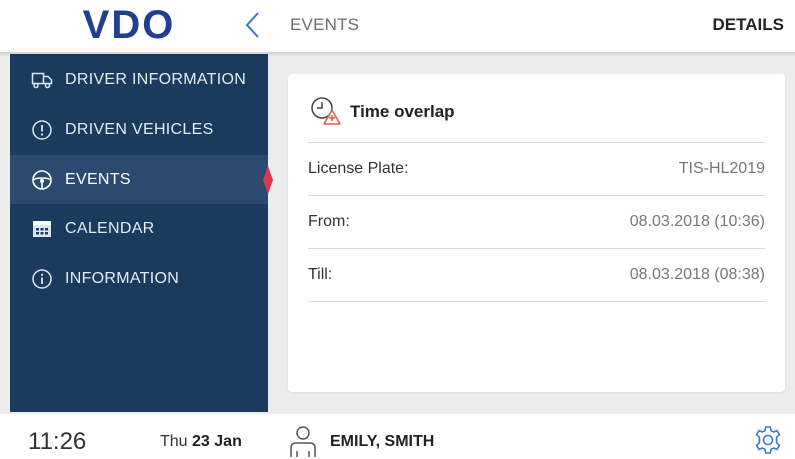  What do you see at coordinates (748, 25) in the screenshot?
I see `details-button: DETAILS` at bounding box center [748, 25].